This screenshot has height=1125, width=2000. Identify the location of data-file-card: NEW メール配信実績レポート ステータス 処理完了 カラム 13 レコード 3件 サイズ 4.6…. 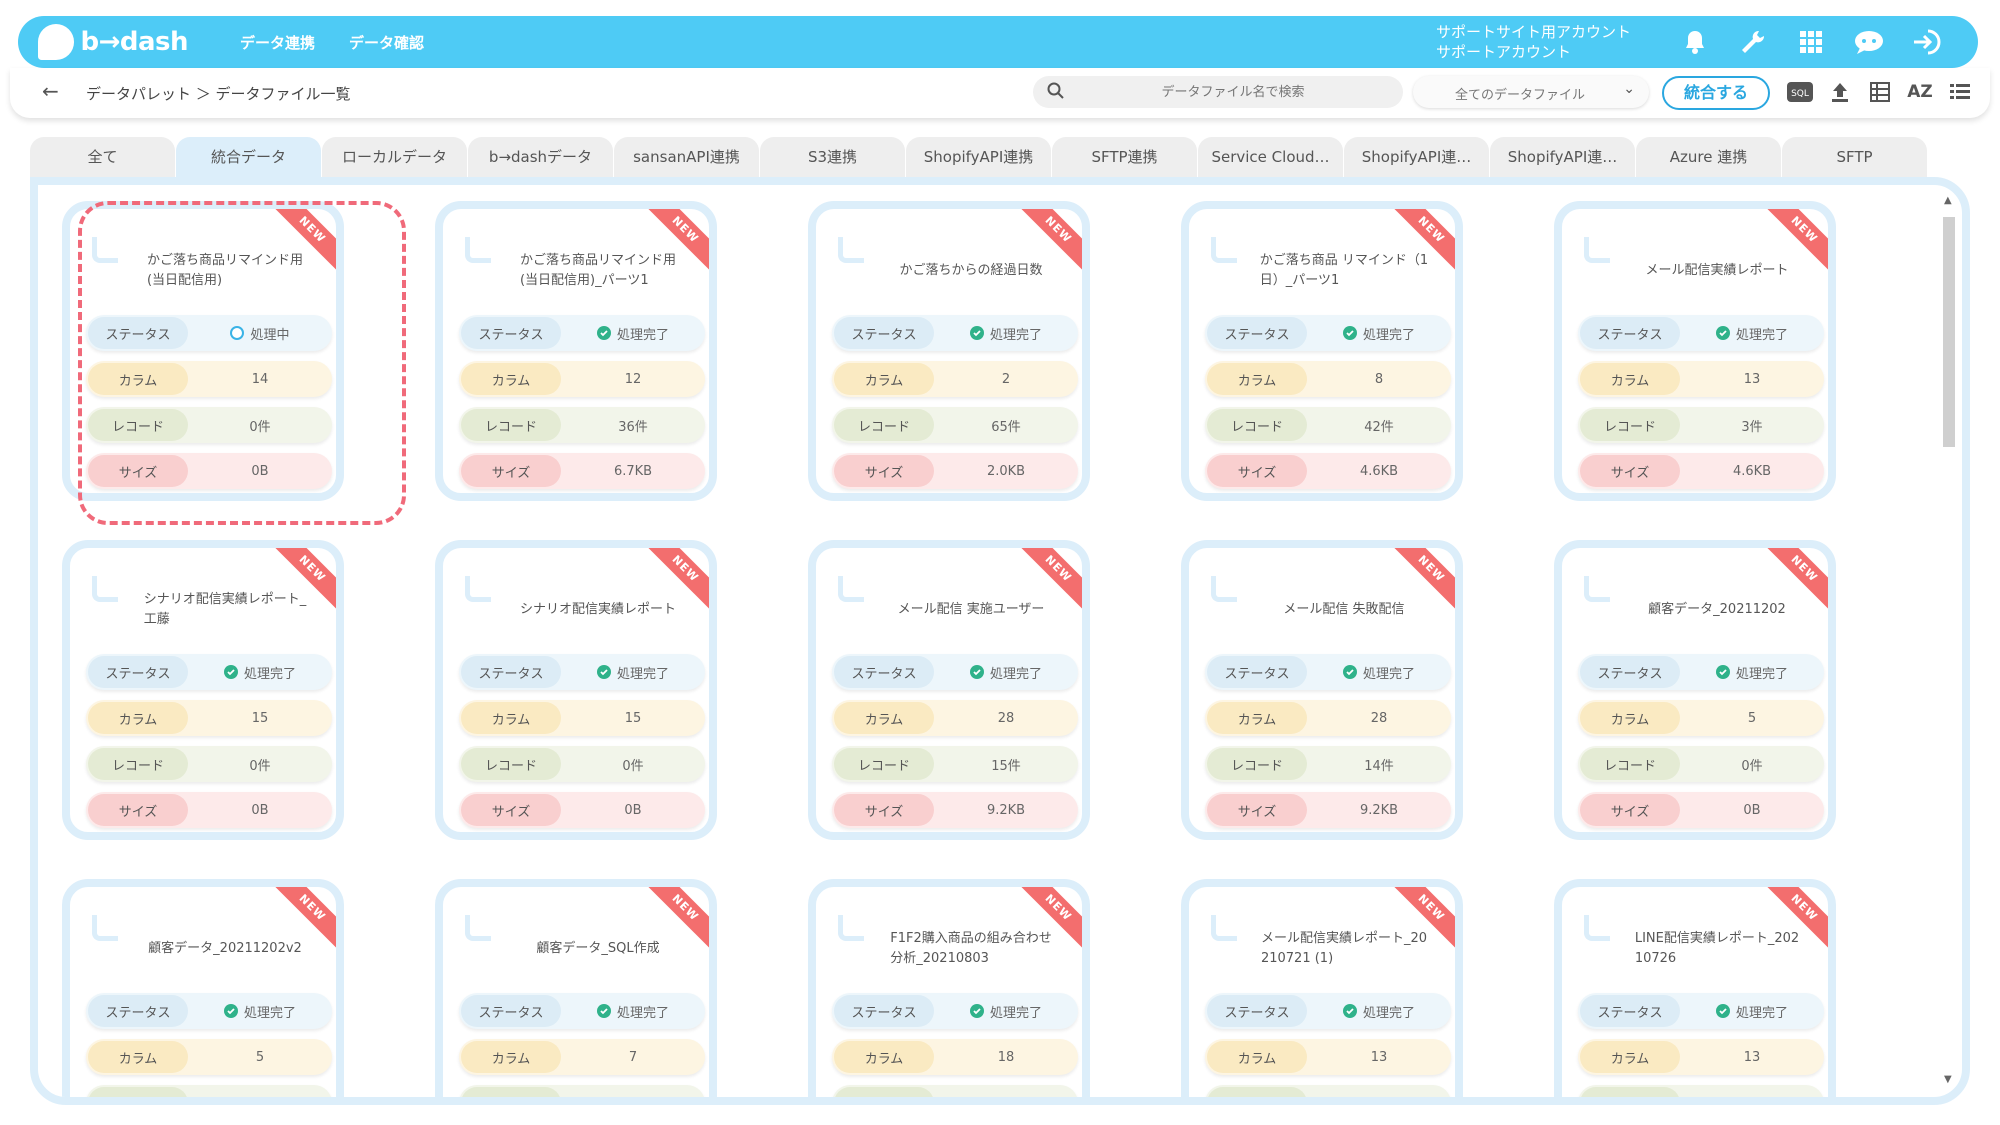
(1695, 351).